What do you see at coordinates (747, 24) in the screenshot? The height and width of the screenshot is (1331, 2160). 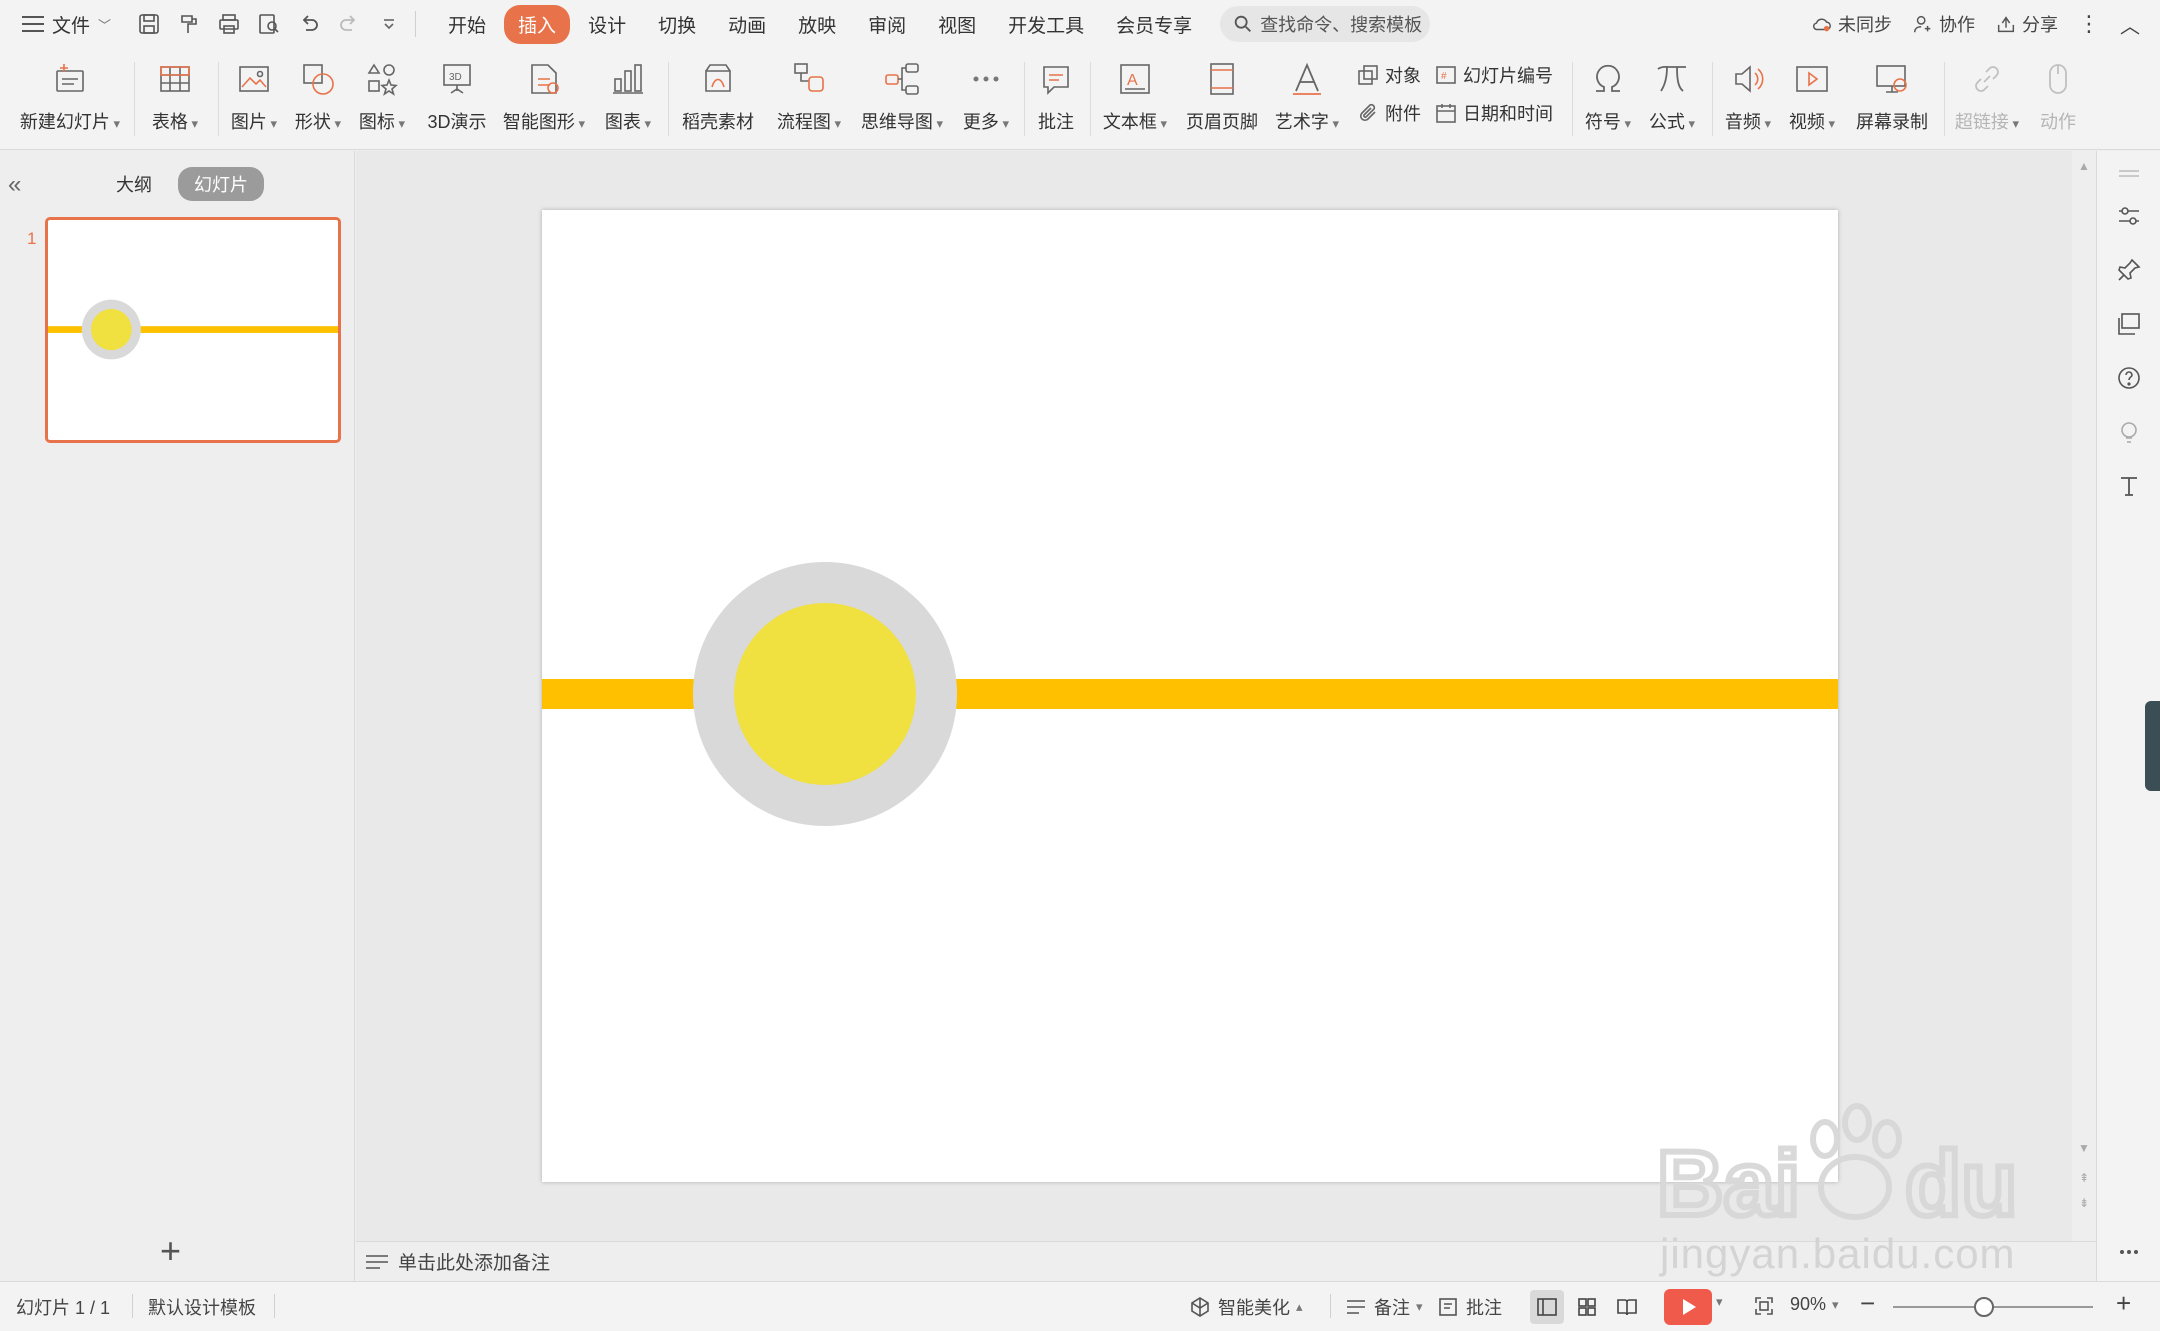 I see `tab-animation: 动画` at bounding box center [747, 24].